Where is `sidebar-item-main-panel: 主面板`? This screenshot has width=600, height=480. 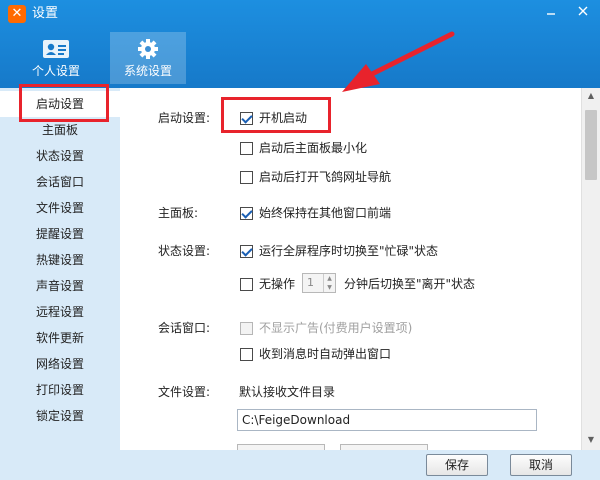 sidebar-item-main-panel: 主面板 is located at coordinates (60, 130).